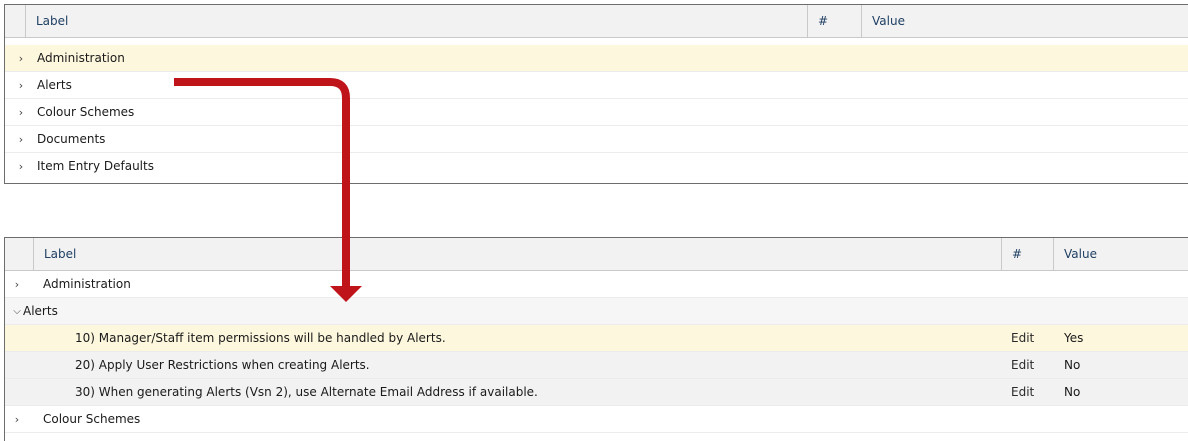  Describe the element at coordinates (596, 85) in the screenshot. I see `tree-row-alerts: › Alerts` at that location.